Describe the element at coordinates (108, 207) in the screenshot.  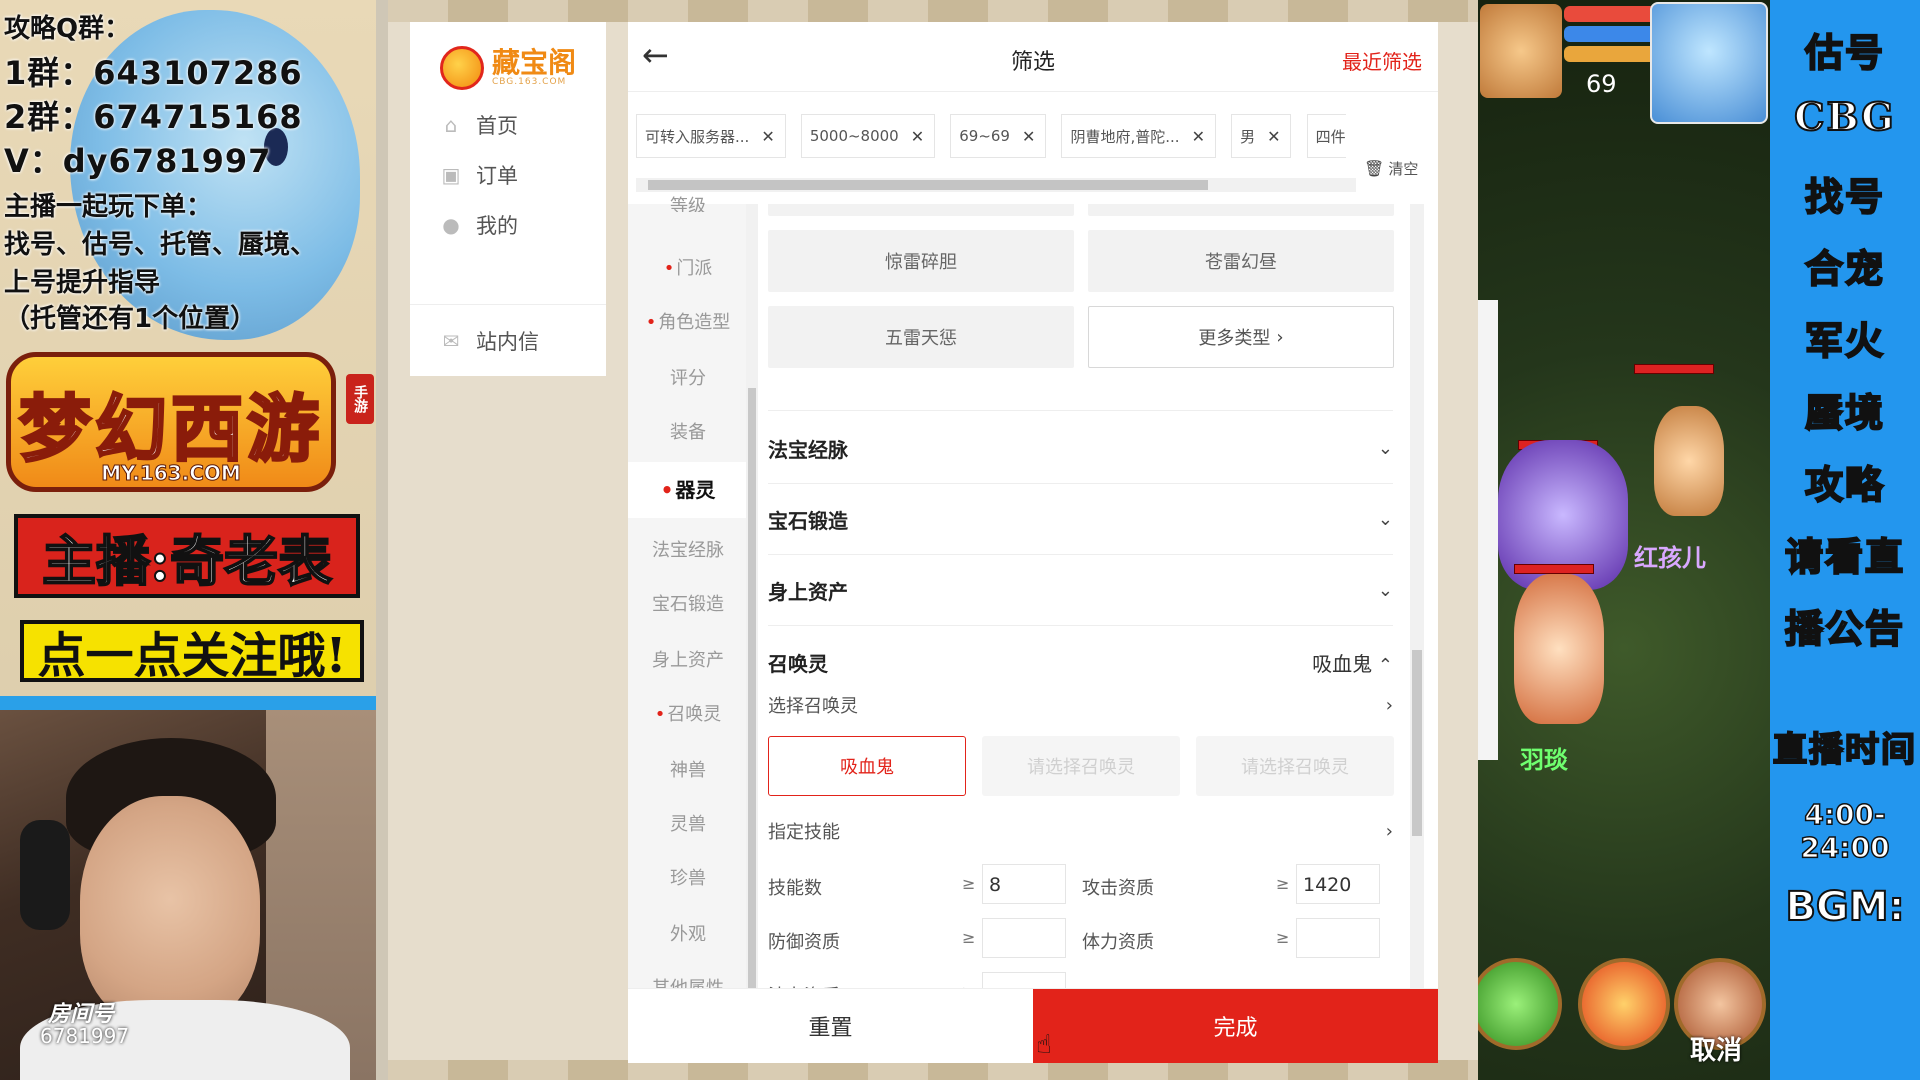
I see `services-title: 主播一起玩下单：` at that location.